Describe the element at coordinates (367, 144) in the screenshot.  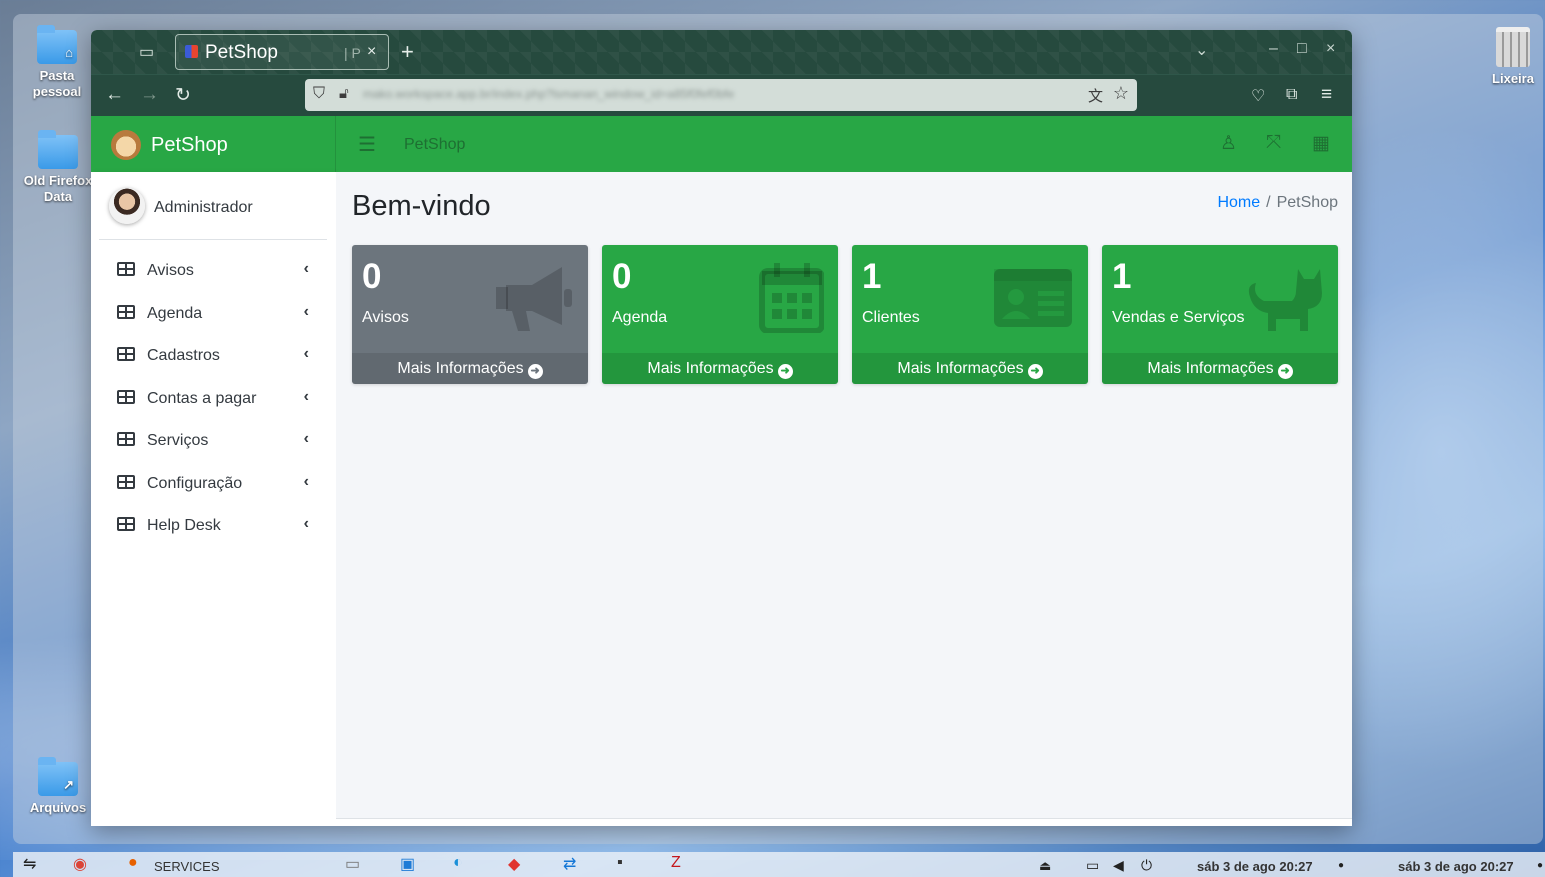
I see `hamburger-icon: ☰` at that location.